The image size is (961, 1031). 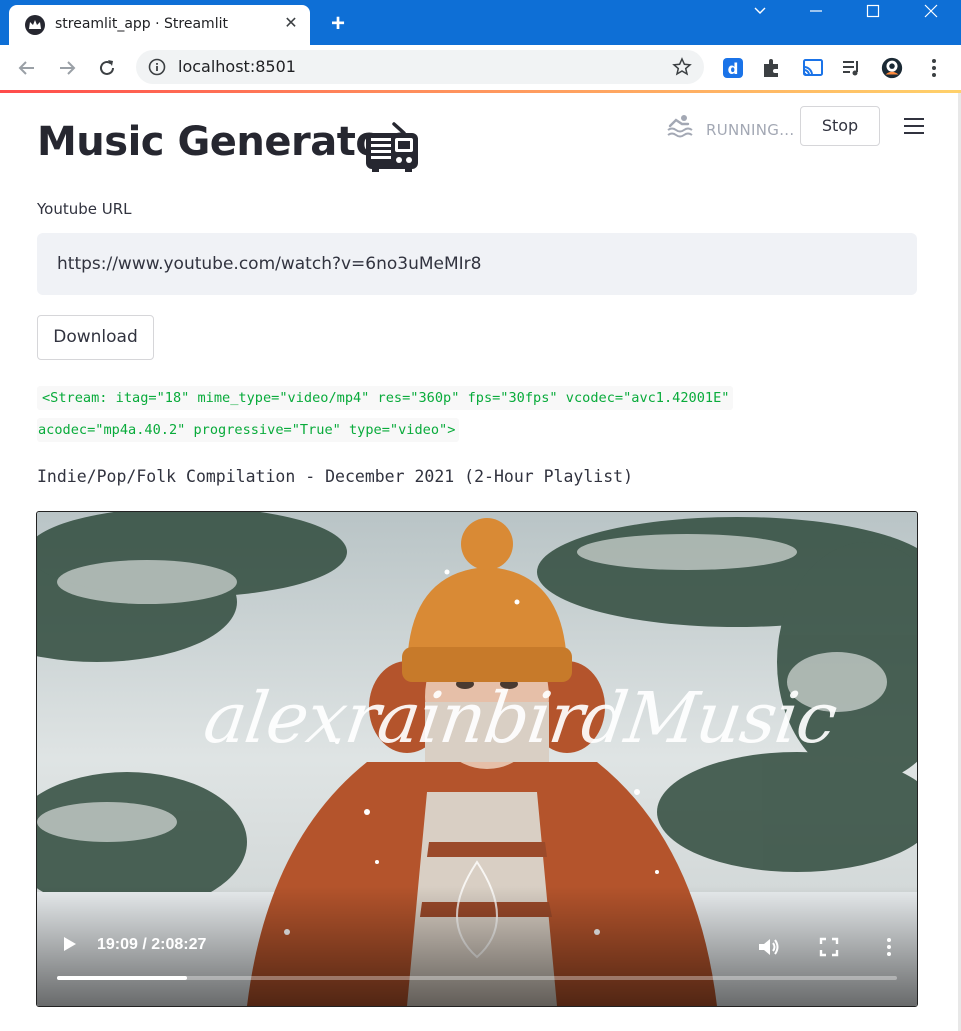 What do you see at coordinates (338, 24) in the screenshot?
I see `new-tab-button: +` at bounding box center [338, 24].